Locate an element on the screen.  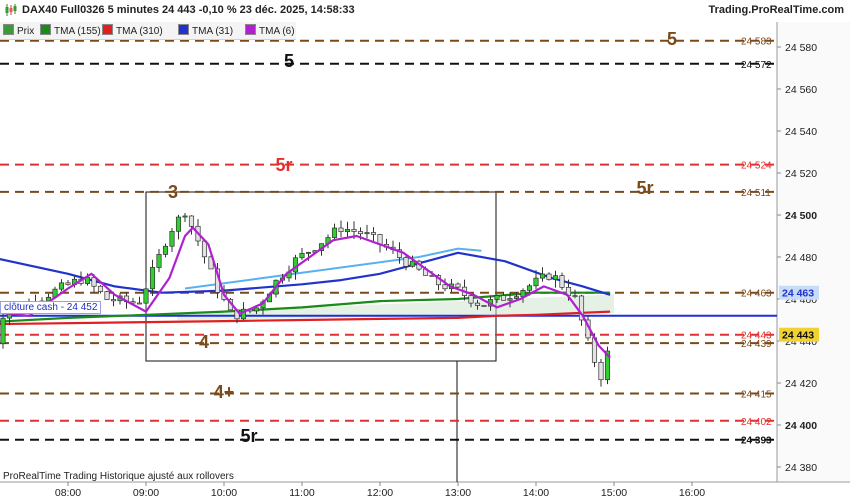
x-axis-area is located at coordinates (425, 491).